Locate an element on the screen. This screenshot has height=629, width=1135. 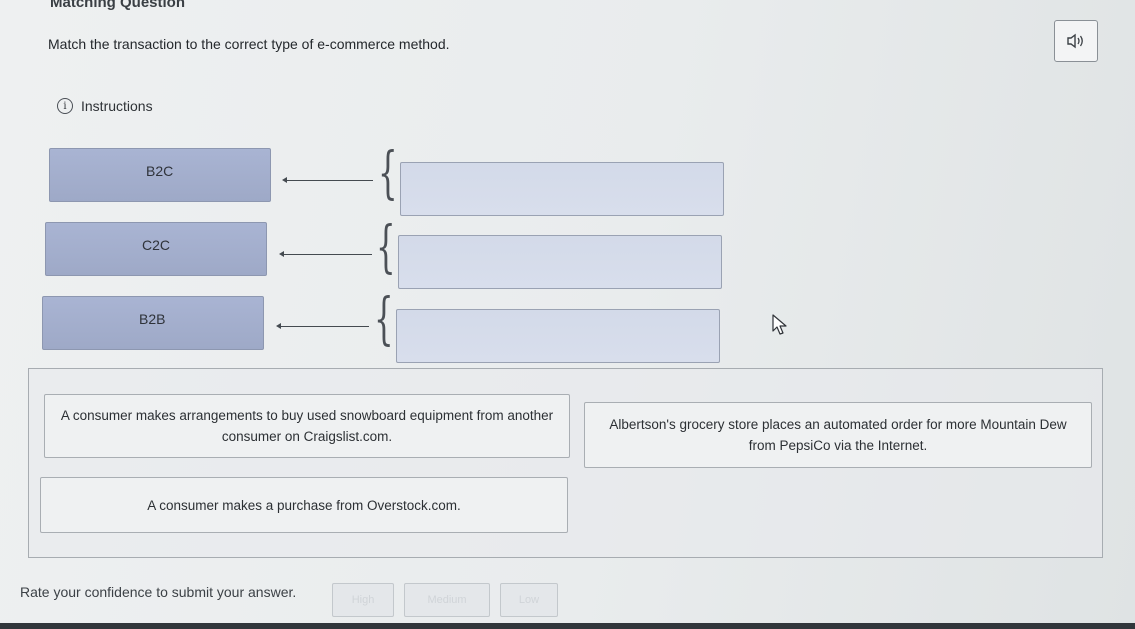
instructions-label: Instructions is located at coordinates (117, 106).